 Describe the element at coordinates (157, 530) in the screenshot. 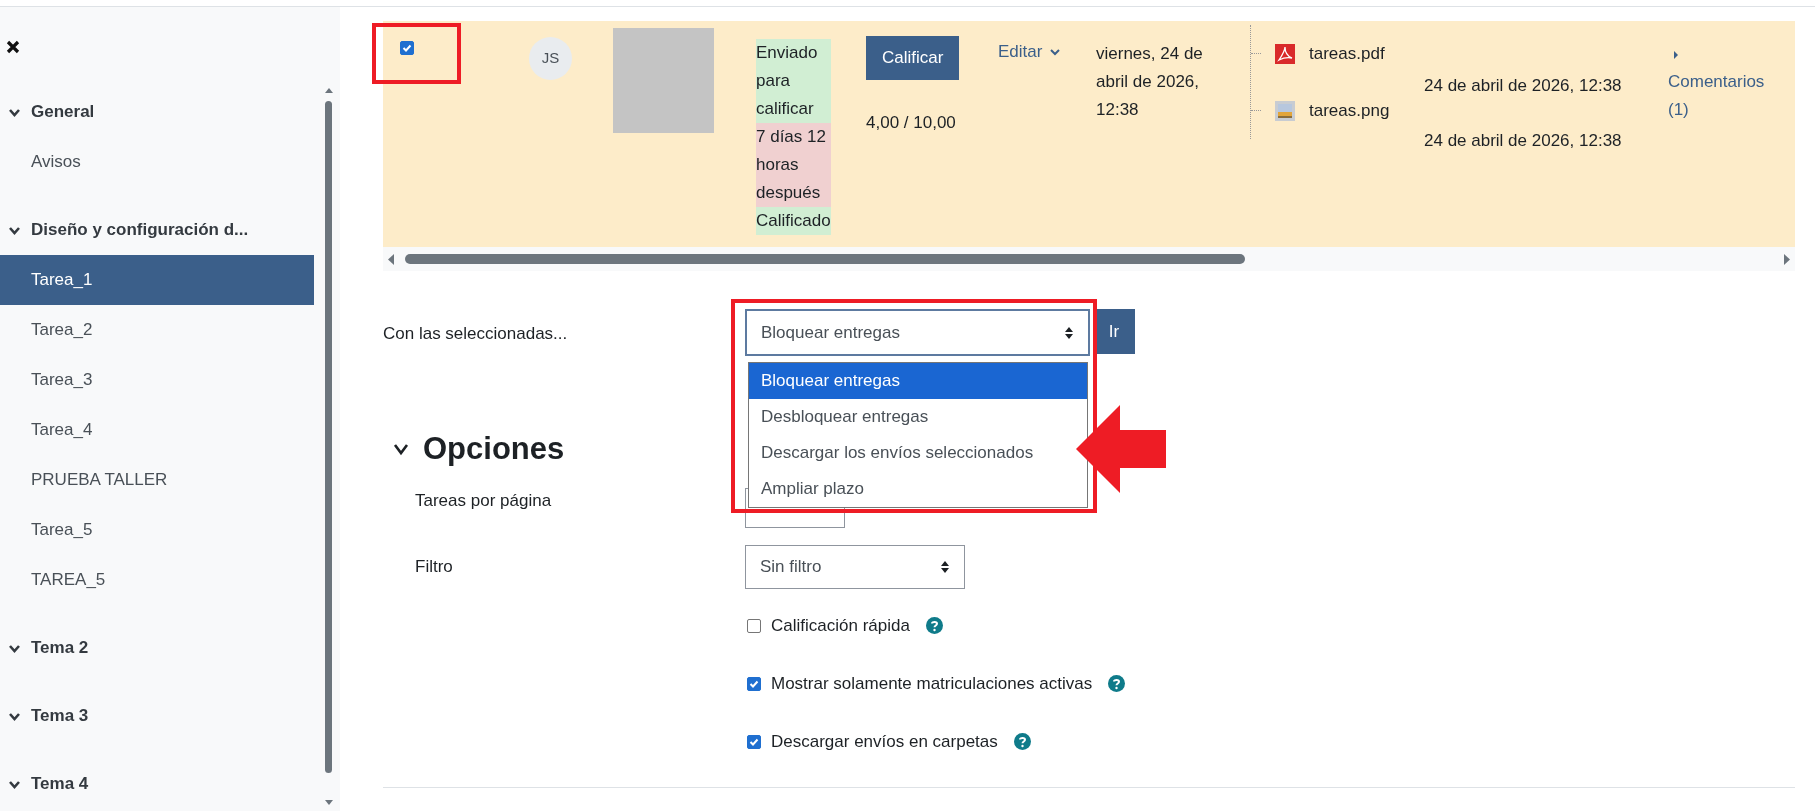

I see `sidebar-item: Tarea_5` at that location.